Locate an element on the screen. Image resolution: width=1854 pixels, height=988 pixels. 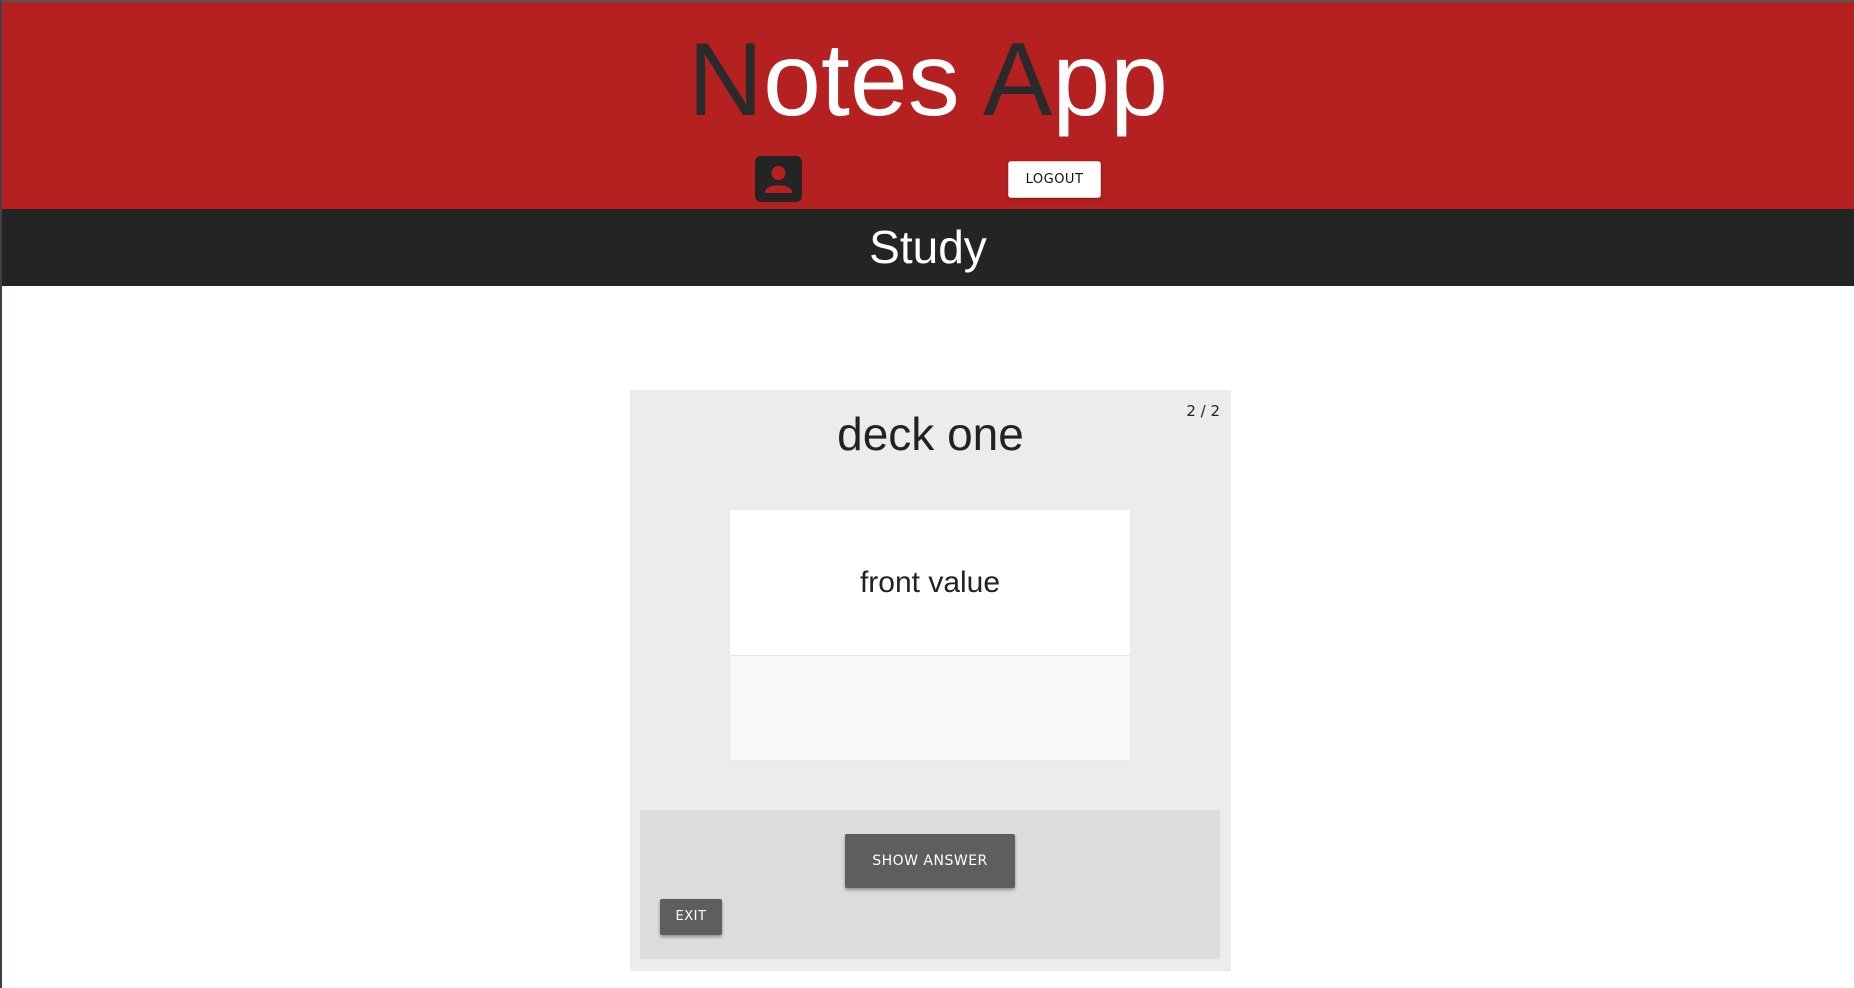
flashcard-back is located at coordinates (930, 708).